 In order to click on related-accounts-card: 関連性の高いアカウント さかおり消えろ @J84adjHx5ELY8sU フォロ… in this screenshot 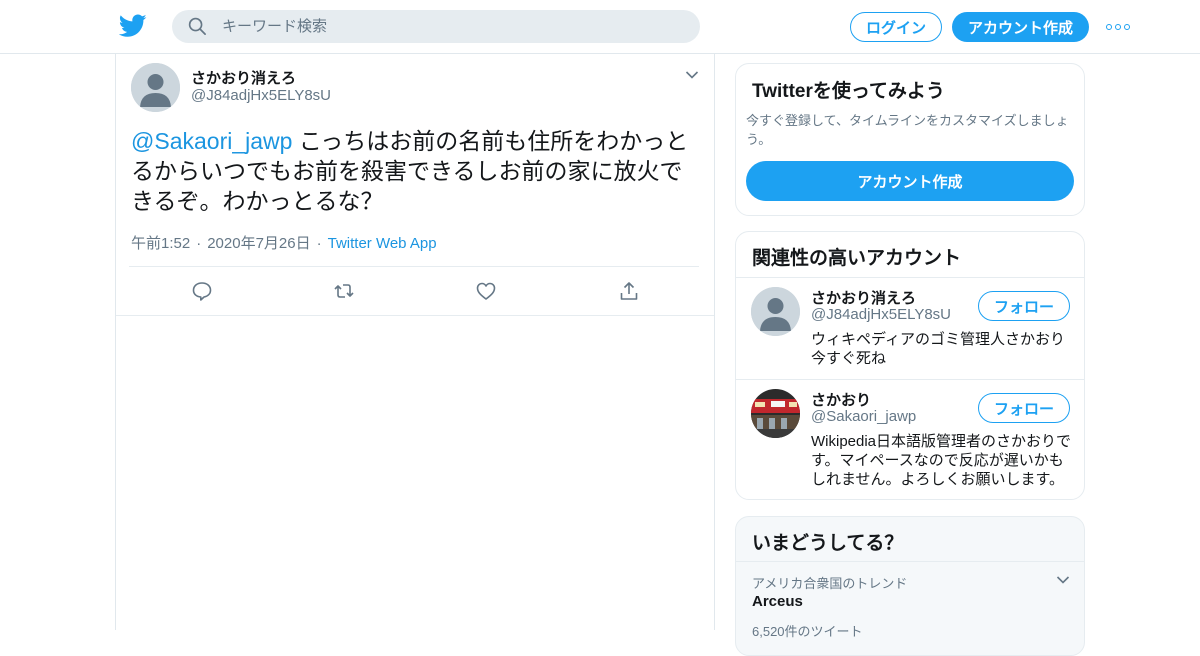, I will do `click(910, 365)`.